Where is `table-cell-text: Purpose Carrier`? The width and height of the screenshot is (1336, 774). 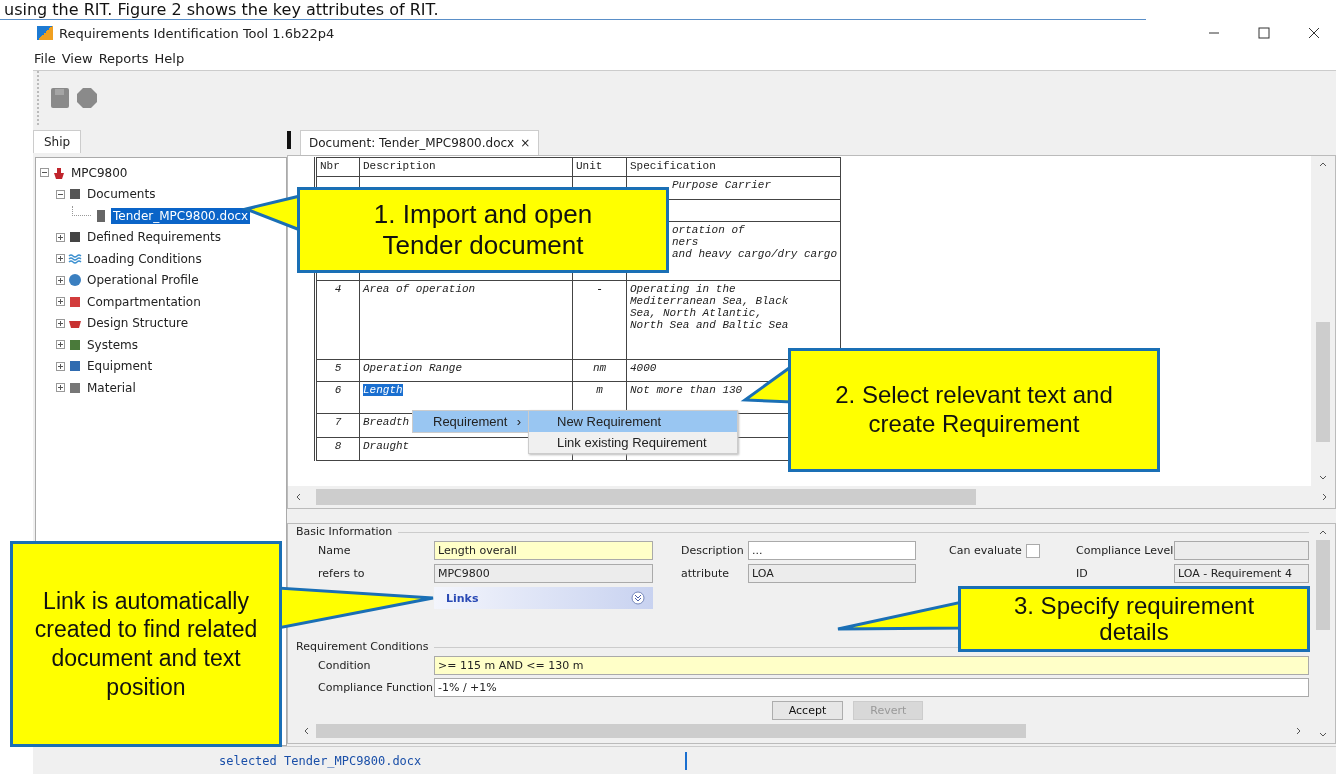 table-cell-text: Purpose Carrier is located at coordinates (722, 185).